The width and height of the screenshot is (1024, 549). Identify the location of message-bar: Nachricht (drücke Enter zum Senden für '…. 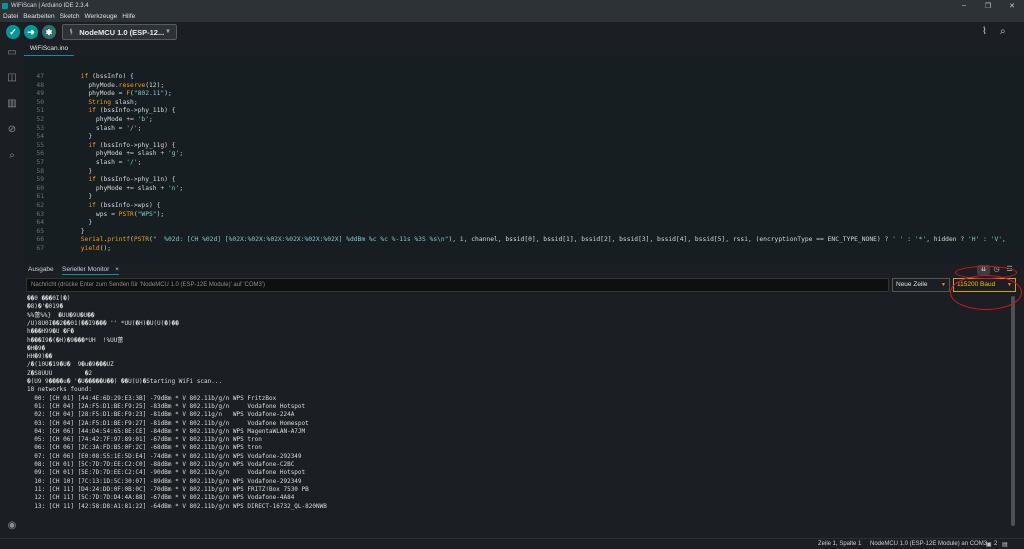
(524, 285).